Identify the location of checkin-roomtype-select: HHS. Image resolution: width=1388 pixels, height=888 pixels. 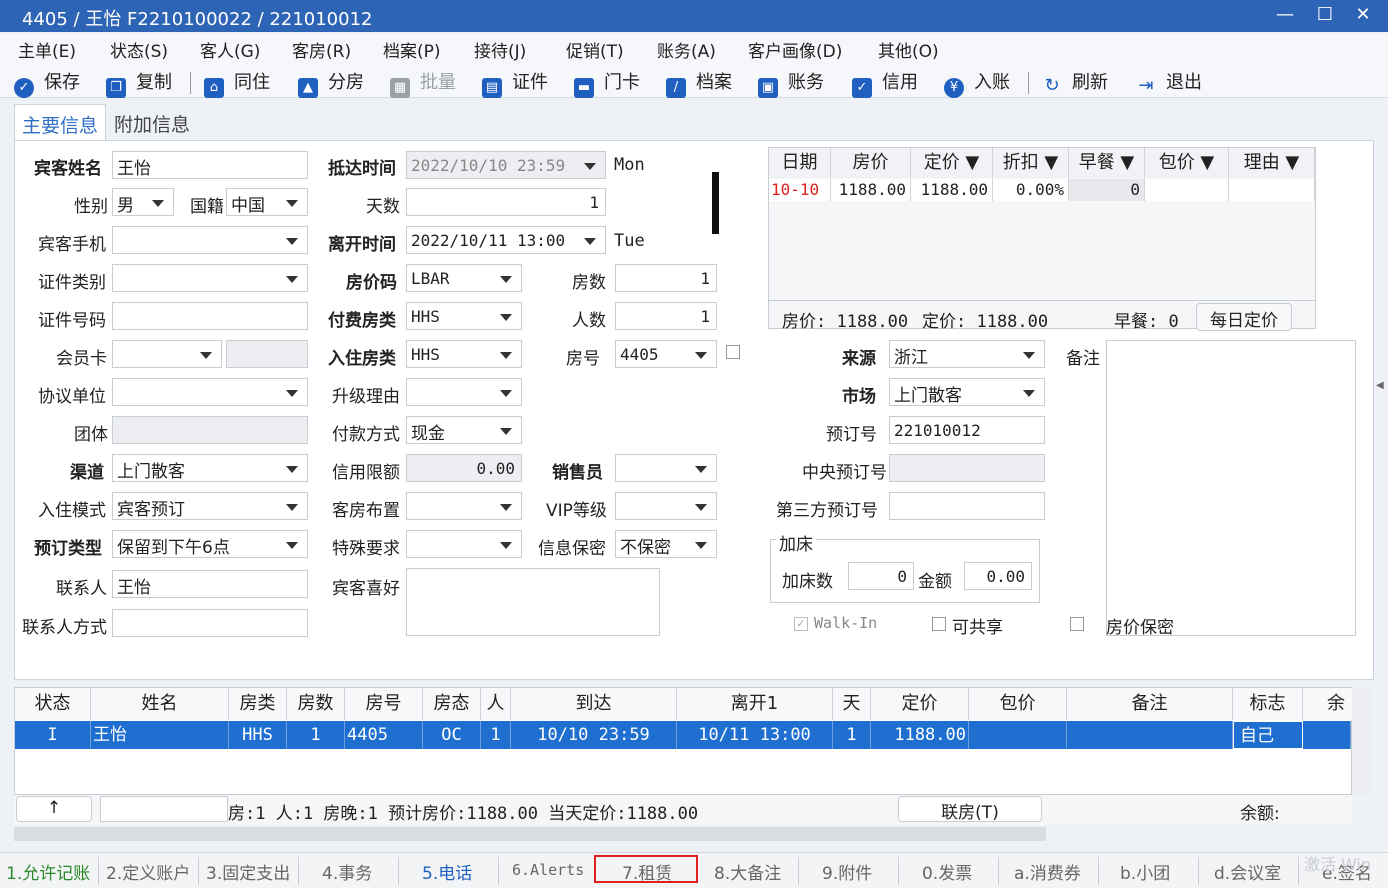
(464, 354).